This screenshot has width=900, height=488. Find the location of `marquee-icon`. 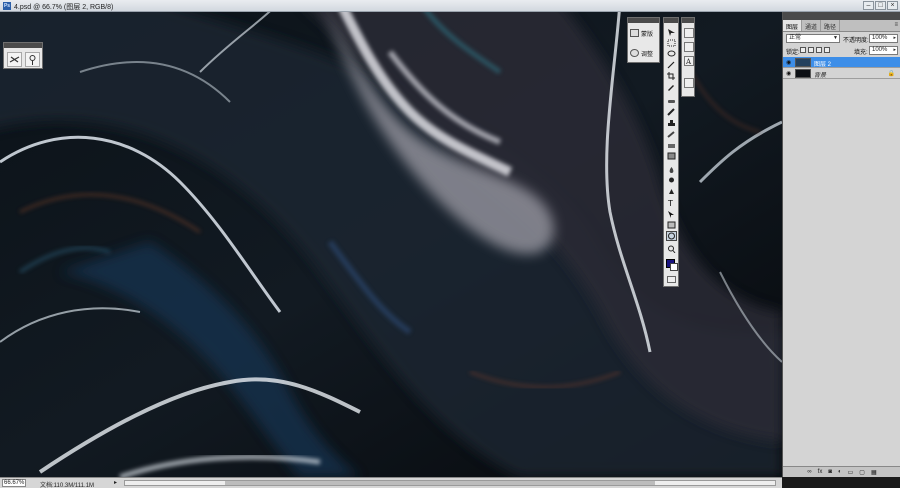

marquee-icon is located at coordinates (671, 43).